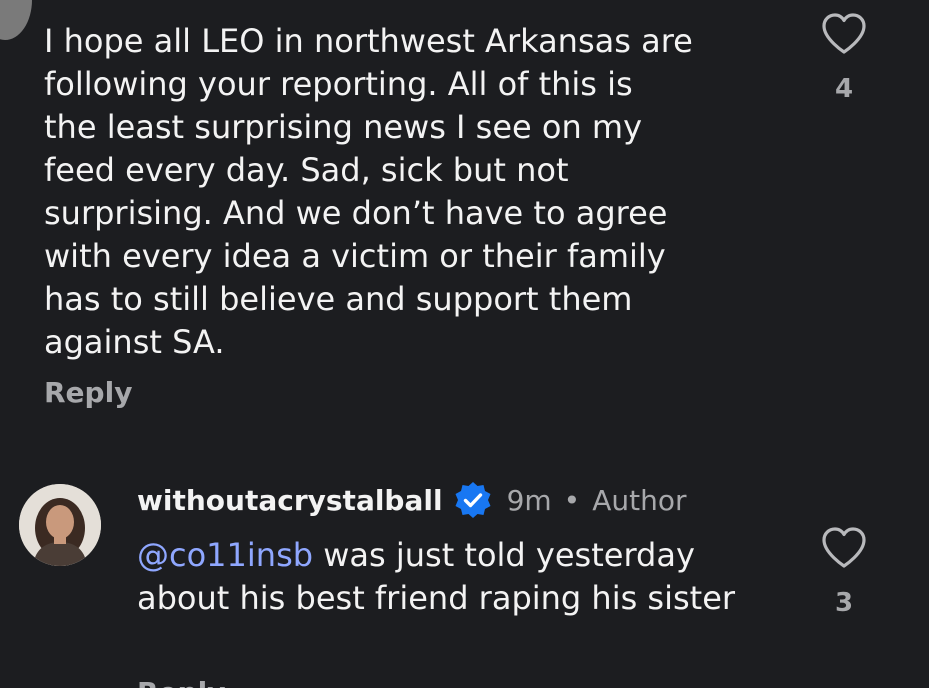 This screenshot has width=929, height=688. Describe the element at coordinates (473, 500) in the screenshot. I see `verified-badge-icon` at that location.